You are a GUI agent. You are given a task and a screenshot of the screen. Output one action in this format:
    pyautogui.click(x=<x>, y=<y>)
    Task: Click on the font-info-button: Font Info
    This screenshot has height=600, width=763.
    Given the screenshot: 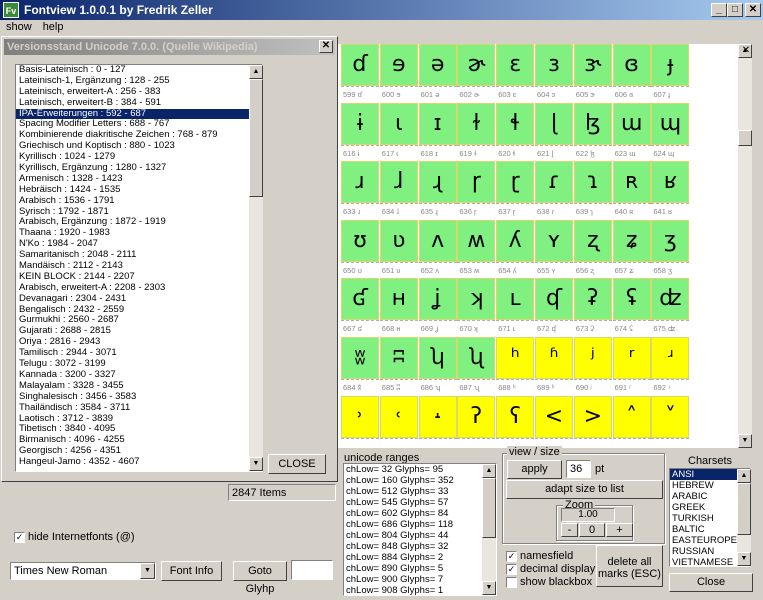 What is the action you would take?
    pyautogui.click(x=191, y=571)
    